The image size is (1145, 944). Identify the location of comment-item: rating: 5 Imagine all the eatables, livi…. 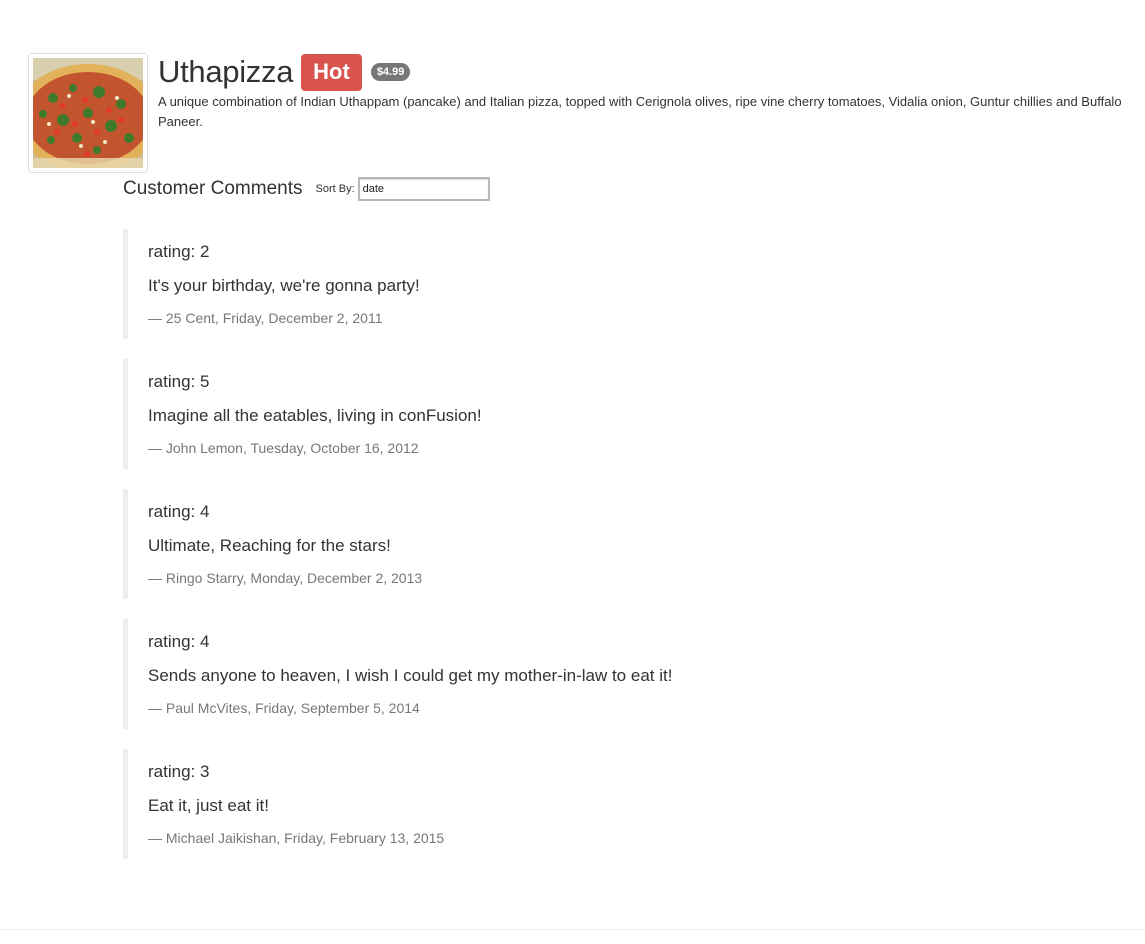
(573, 414).